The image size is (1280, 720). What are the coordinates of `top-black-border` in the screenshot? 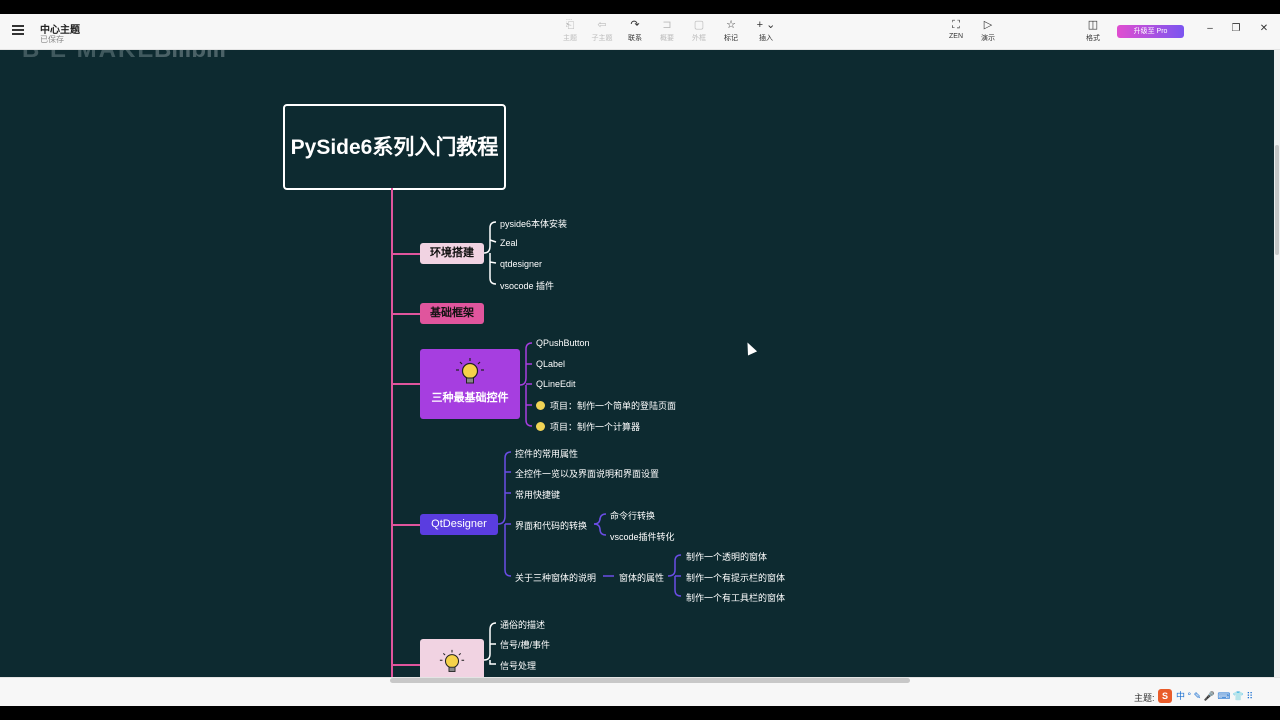 It's located at (640, 7).